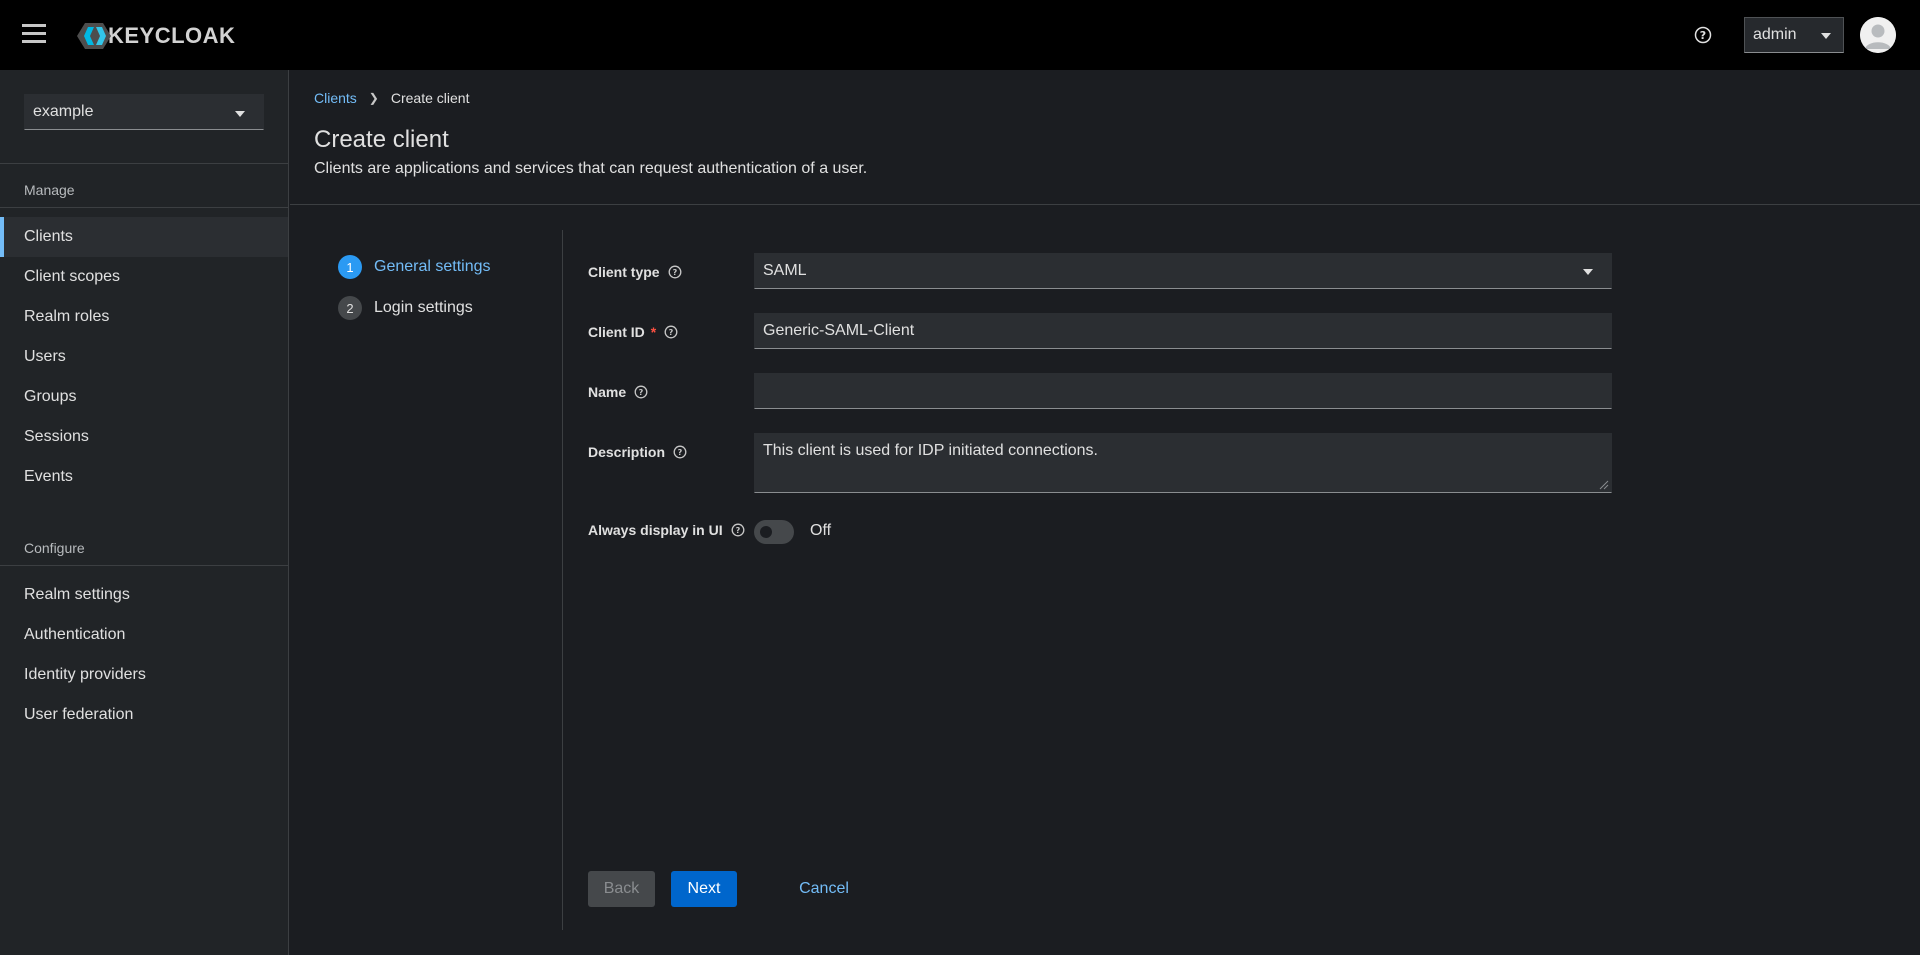 This screenshot has height=955, width=1920. What do you see at coordinates (655, 530) in the screenshot?
I see `always-display-label-text: Always display in UI` at bounding box center [655, 530].